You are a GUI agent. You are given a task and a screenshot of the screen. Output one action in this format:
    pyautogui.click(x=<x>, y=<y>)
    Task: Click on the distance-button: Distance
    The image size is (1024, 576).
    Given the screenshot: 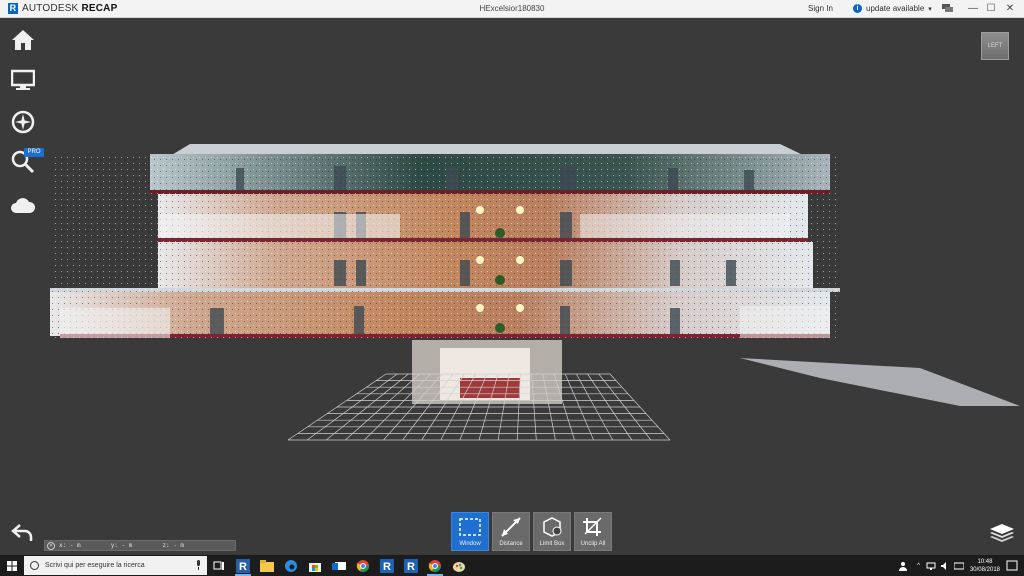 What is the action you would take?
    pyautogui.click(x=511, y=531)
    